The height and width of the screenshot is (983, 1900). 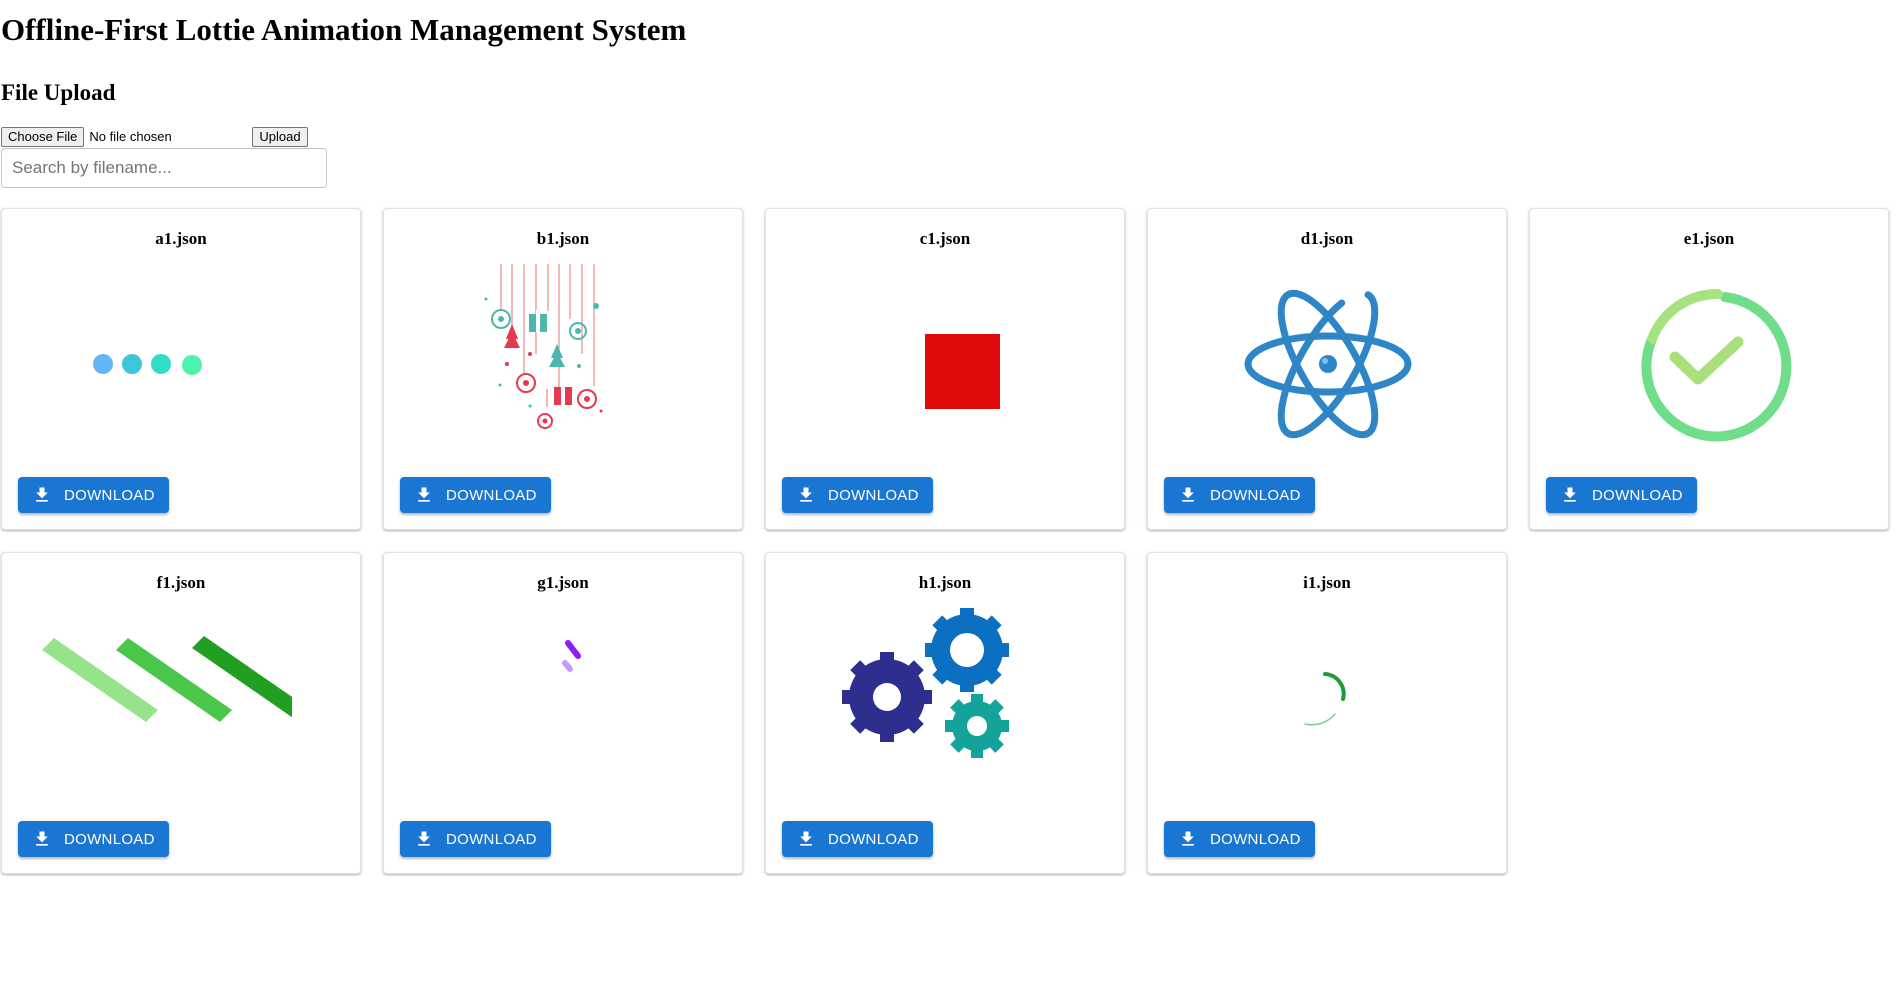 What do you see at coordinates (162, 708) in the screenshot?
I see `green-stripes-preview` at bounding box center [162, 708].